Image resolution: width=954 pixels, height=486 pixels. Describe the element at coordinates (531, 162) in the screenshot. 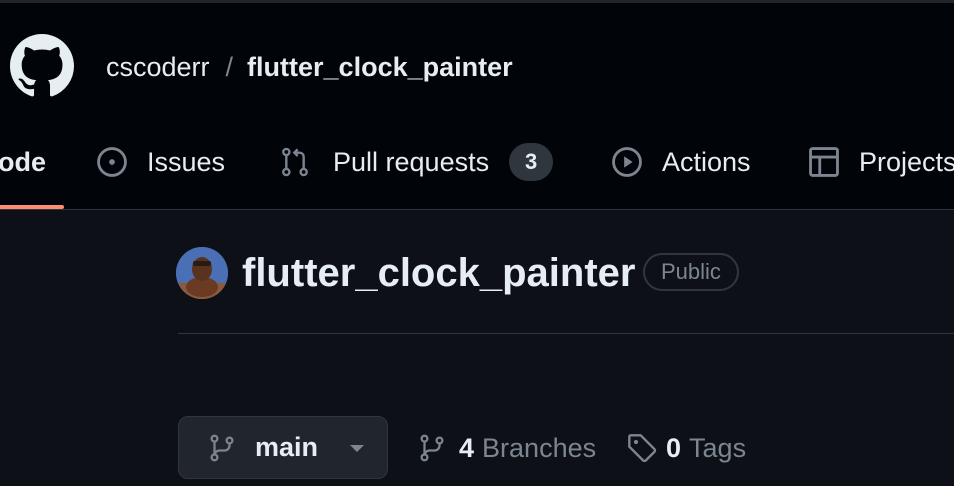

I see `pull-requests-counter: 3` at that location.